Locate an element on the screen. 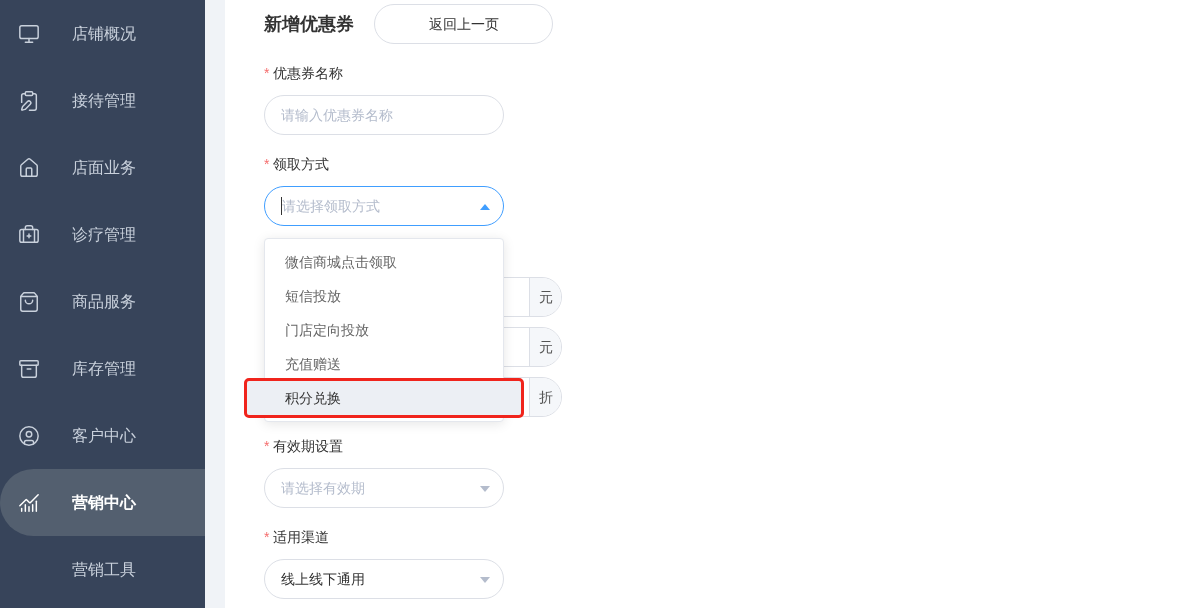 This screenshot has height=608, width=1185. field-label: 领取方式 is located at coordinates (301, 164).